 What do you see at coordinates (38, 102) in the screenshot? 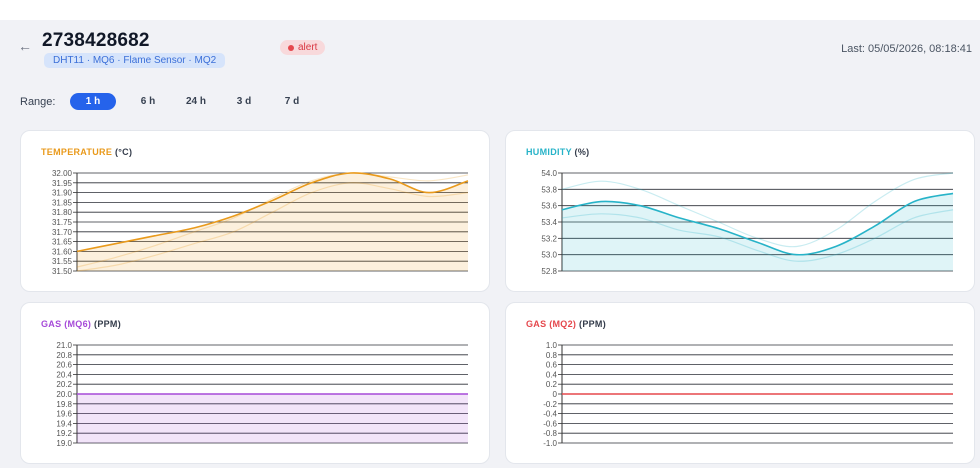
I see `range-label: Range:` at bounding box center [38, 102].